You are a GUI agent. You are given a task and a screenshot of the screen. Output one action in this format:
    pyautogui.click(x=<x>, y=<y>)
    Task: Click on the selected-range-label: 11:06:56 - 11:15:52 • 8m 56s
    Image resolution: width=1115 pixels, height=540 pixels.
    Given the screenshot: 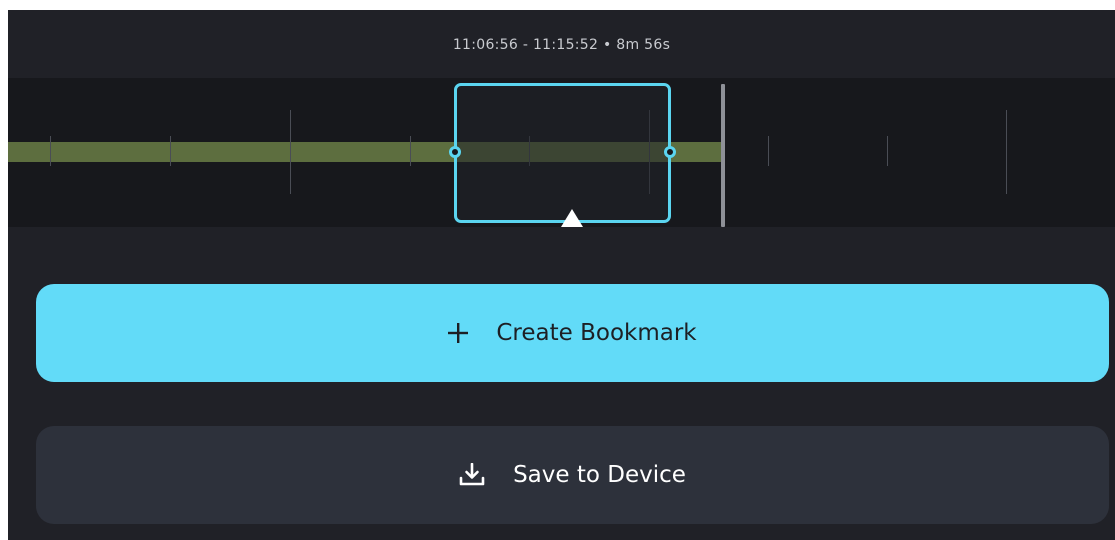 What is the action you would take?
    pyautogui.click(x=561, y=45)
    